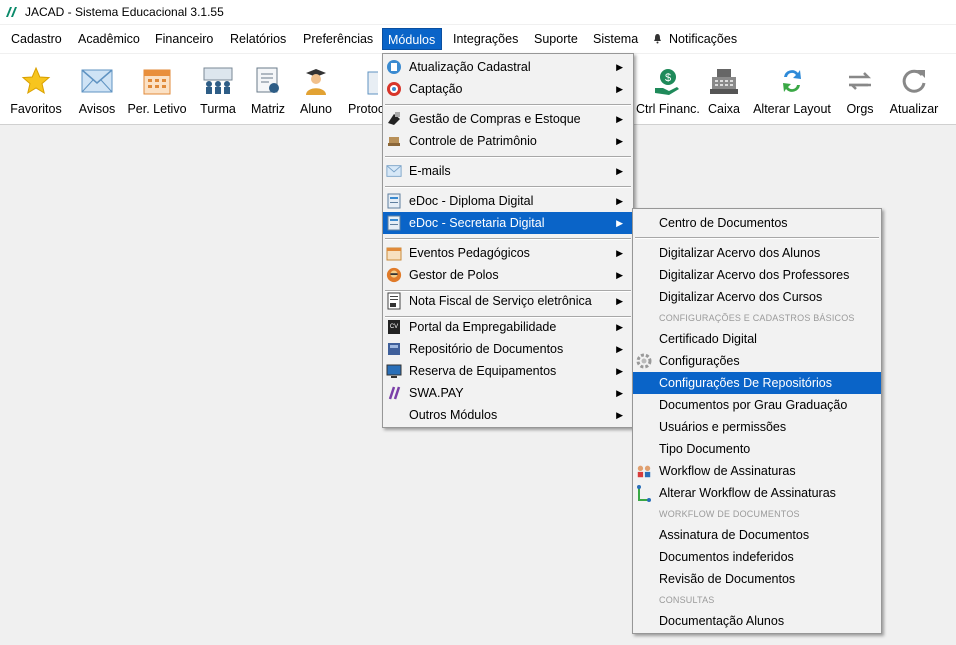  What do you see at coordinates (727, 471) in the screenshot?
I see `menu-item-label: Workflow de Assinaturas` at bounding box center [727, 471].